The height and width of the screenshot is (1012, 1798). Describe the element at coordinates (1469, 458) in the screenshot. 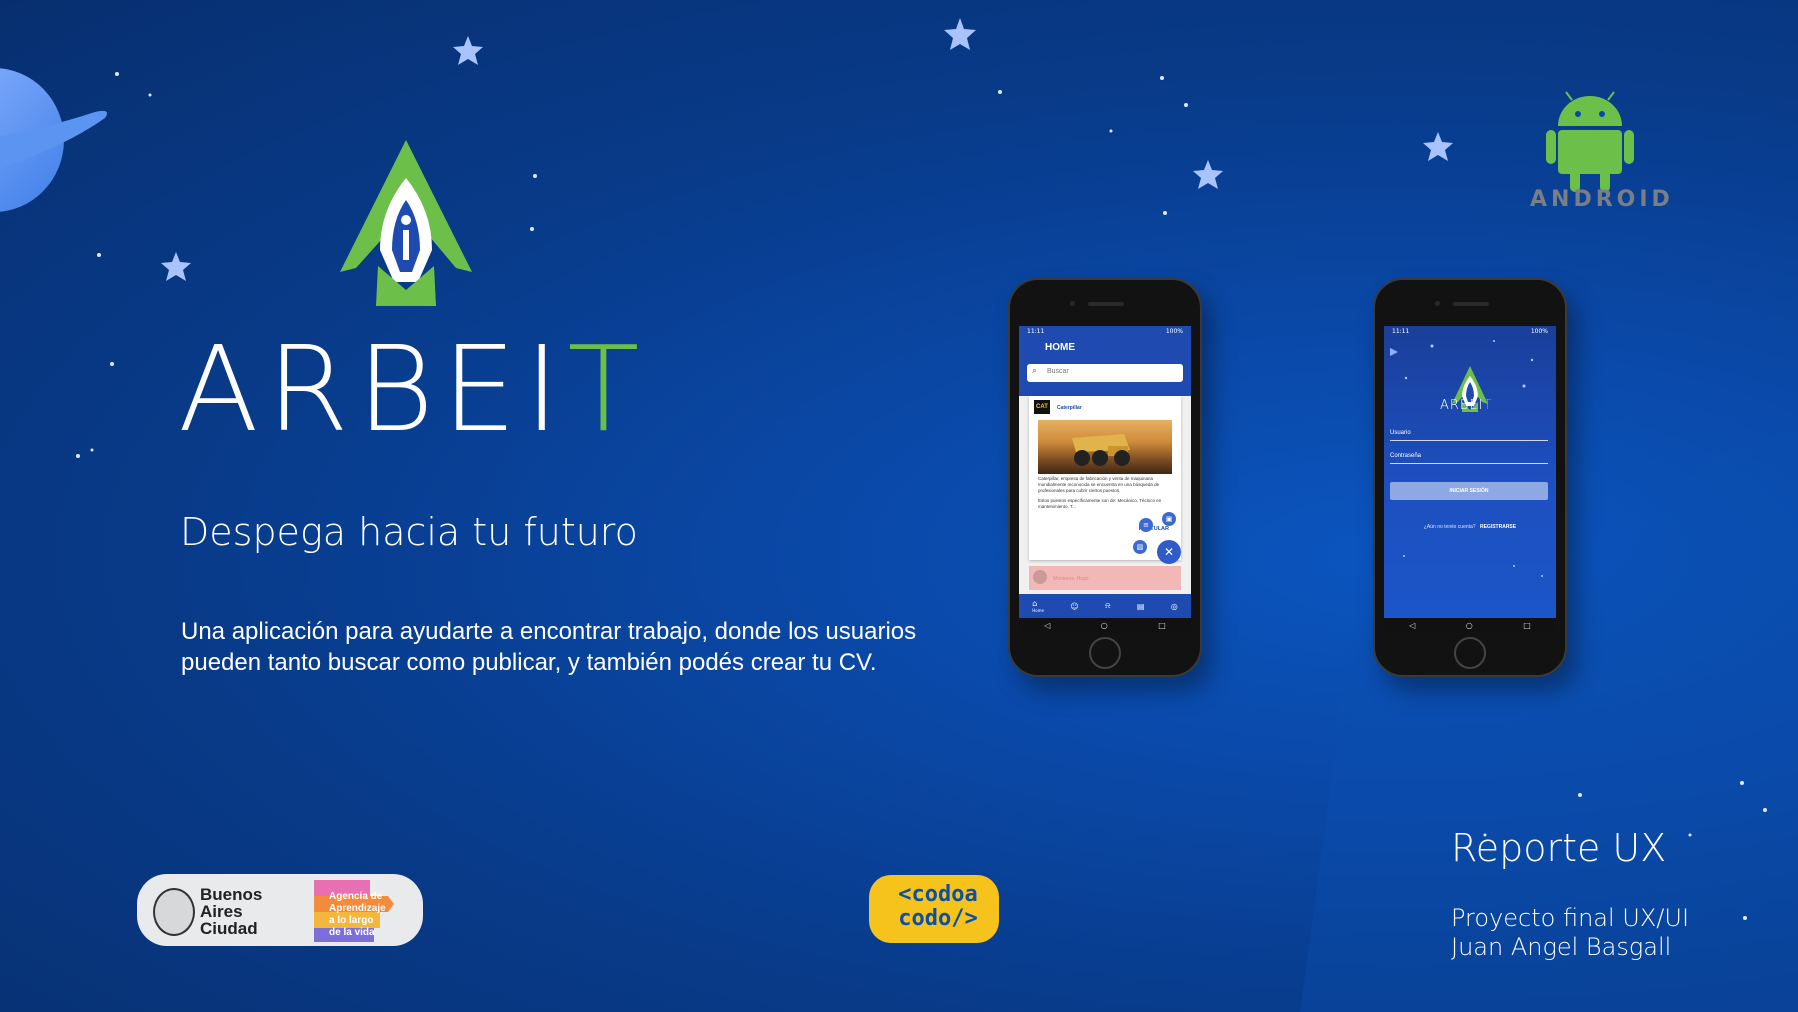

I see `password-field: Contraseña` at that location.